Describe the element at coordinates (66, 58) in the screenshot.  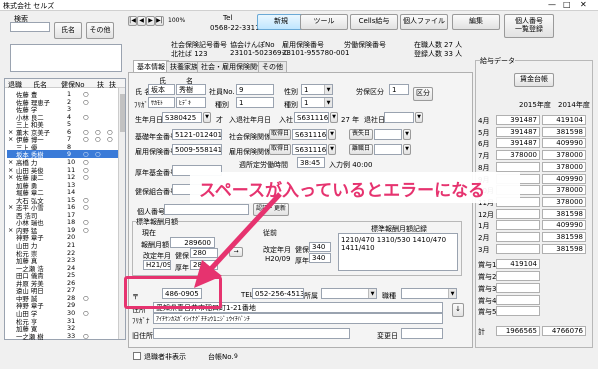
I see `search-memo-box` at that location.